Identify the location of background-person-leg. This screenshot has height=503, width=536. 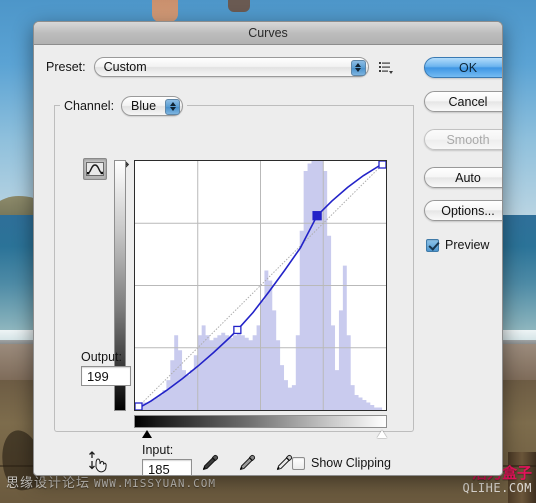
(165, 11).